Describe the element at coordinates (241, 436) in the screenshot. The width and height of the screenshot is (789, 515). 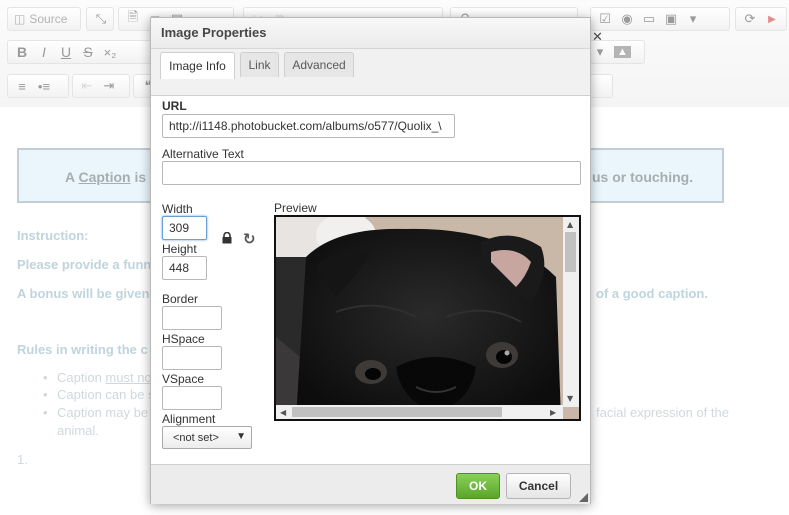
I see `chevron-down-icon: ▼` at that location.